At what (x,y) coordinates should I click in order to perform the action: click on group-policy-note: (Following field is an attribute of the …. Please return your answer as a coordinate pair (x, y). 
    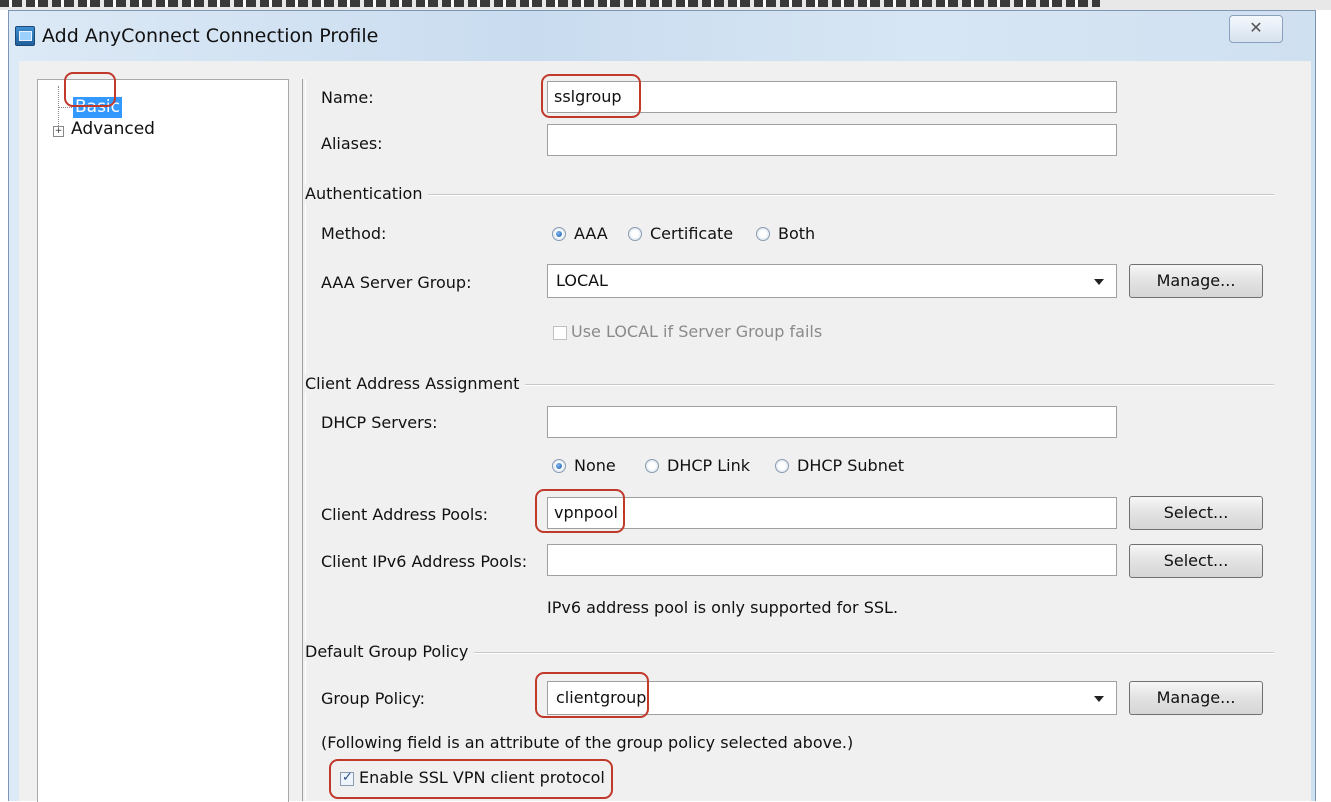
    Looking at the image, I should click on (587, 742).